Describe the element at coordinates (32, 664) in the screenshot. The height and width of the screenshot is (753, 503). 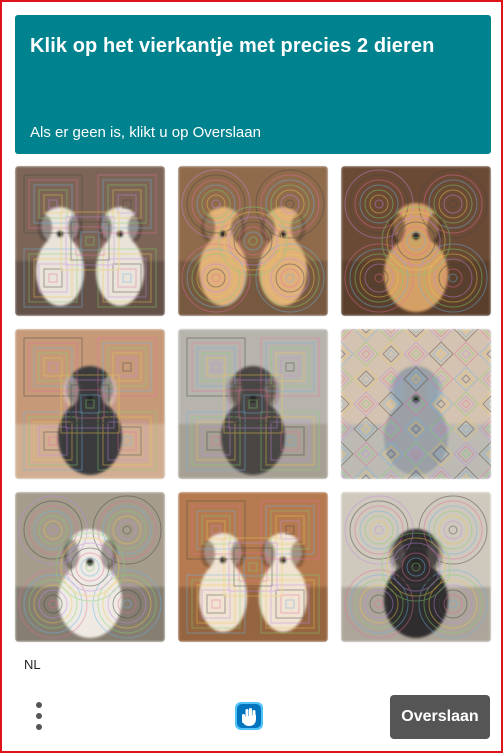
I see `language-selector: NL` at that location.